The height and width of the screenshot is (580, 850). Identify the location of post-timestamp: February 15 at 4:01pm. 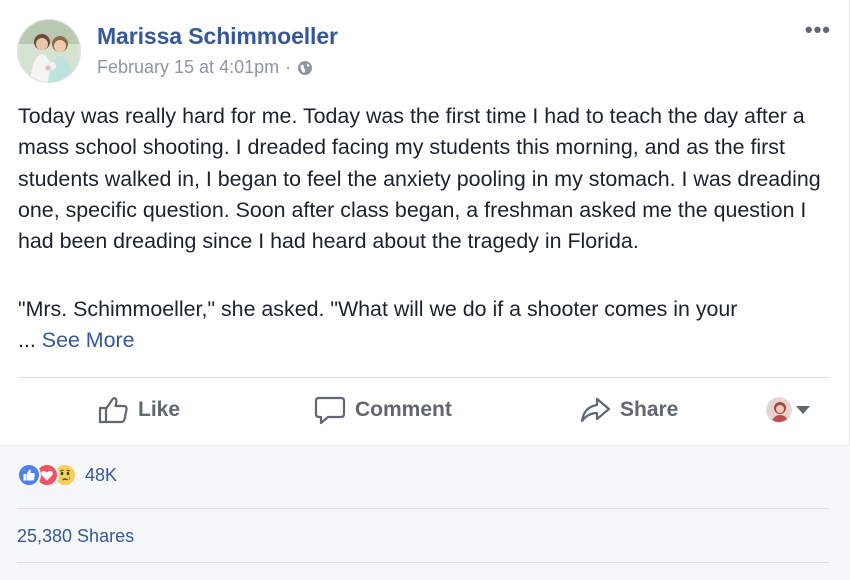
(188, 67).